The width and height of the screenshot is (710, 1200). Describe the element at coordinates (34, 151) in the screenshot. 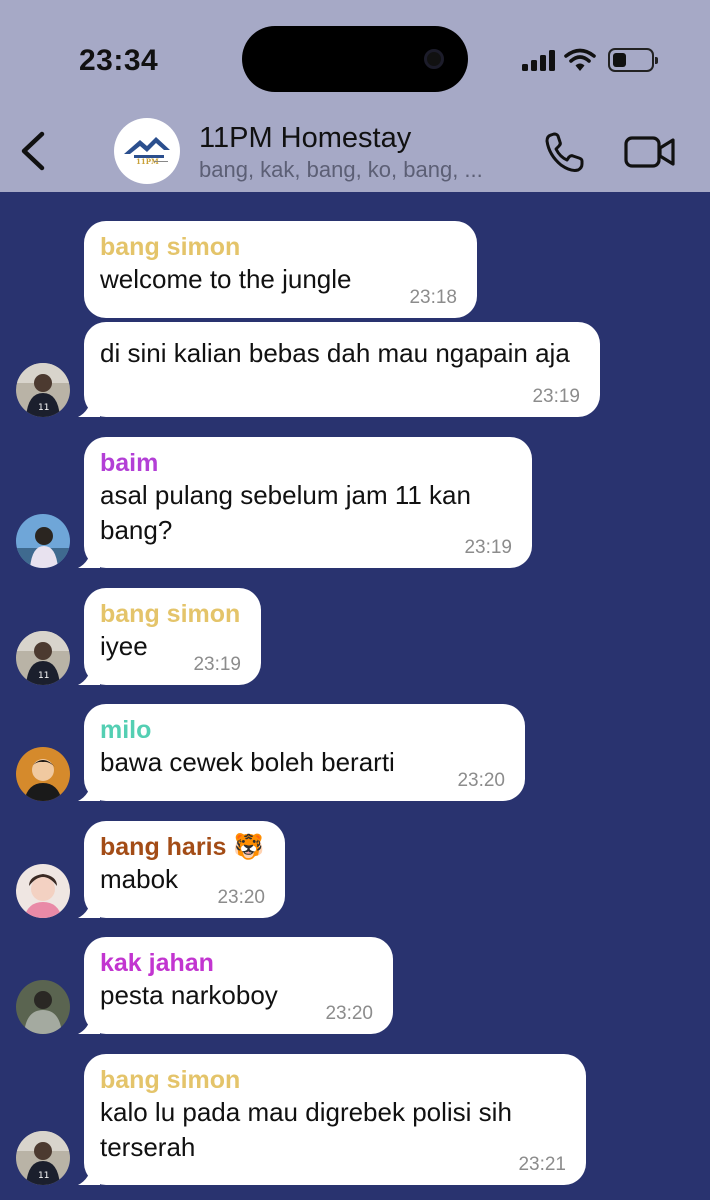

I see `chevron-left-icon` at that location.